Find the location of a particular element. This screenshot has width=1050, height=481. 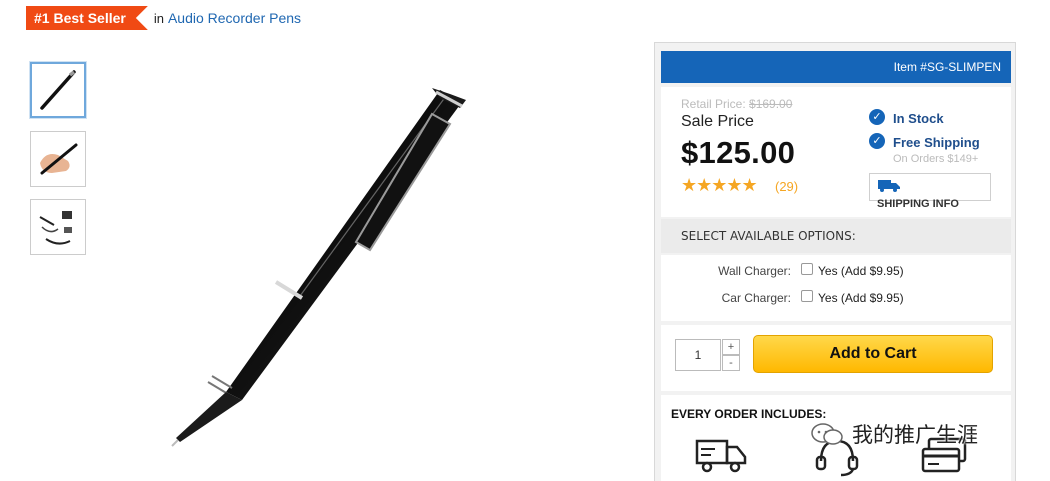

best-seller-badge: #1 Best Seller is located at coordinates (87, 18).